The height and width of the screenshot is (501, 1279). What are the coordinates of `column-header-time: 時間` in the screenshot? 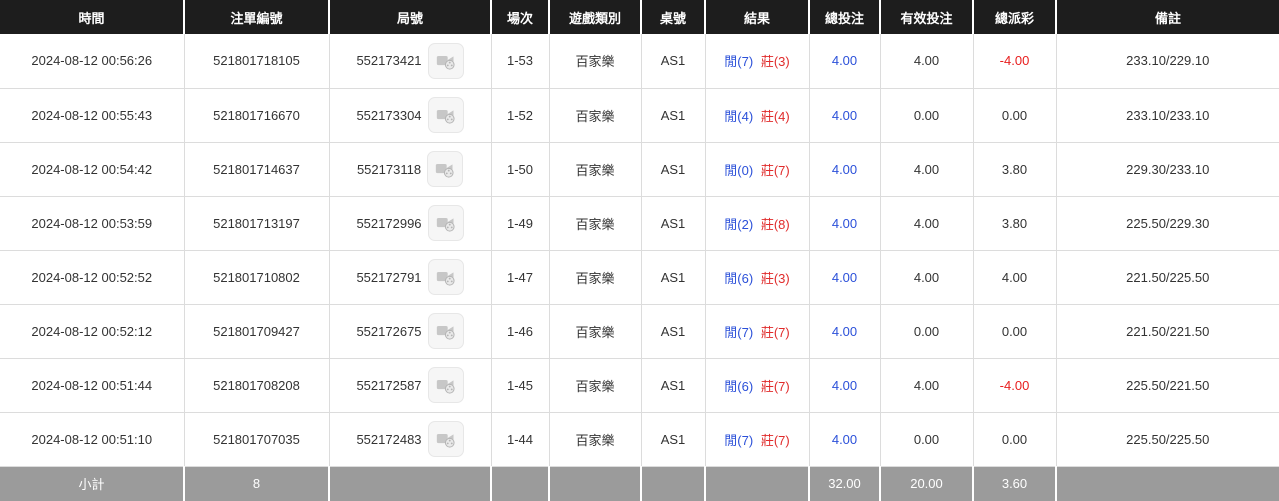 It's located at (92, 17).